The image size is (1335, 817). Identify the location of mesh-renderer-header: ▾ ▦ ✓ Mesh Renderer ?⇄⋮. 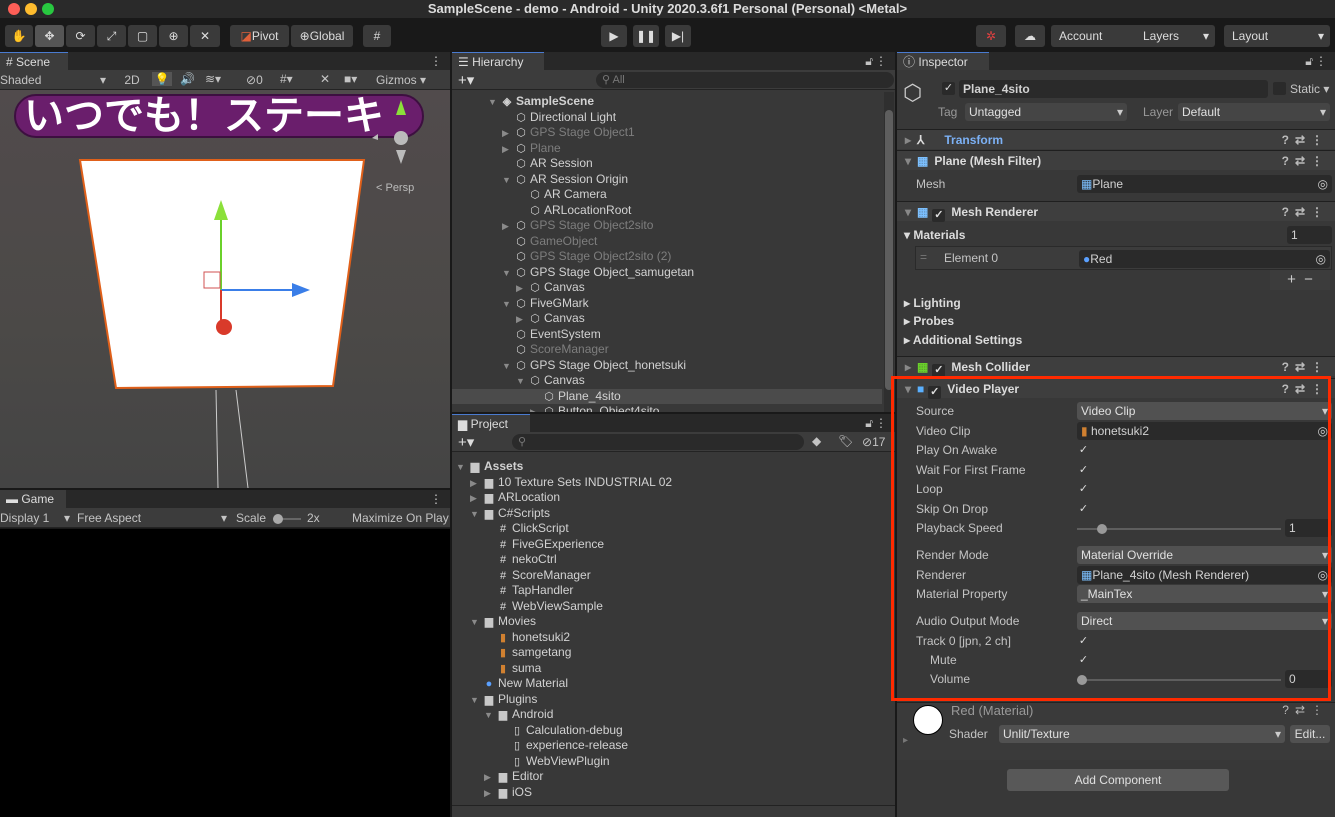
(1116, 211).